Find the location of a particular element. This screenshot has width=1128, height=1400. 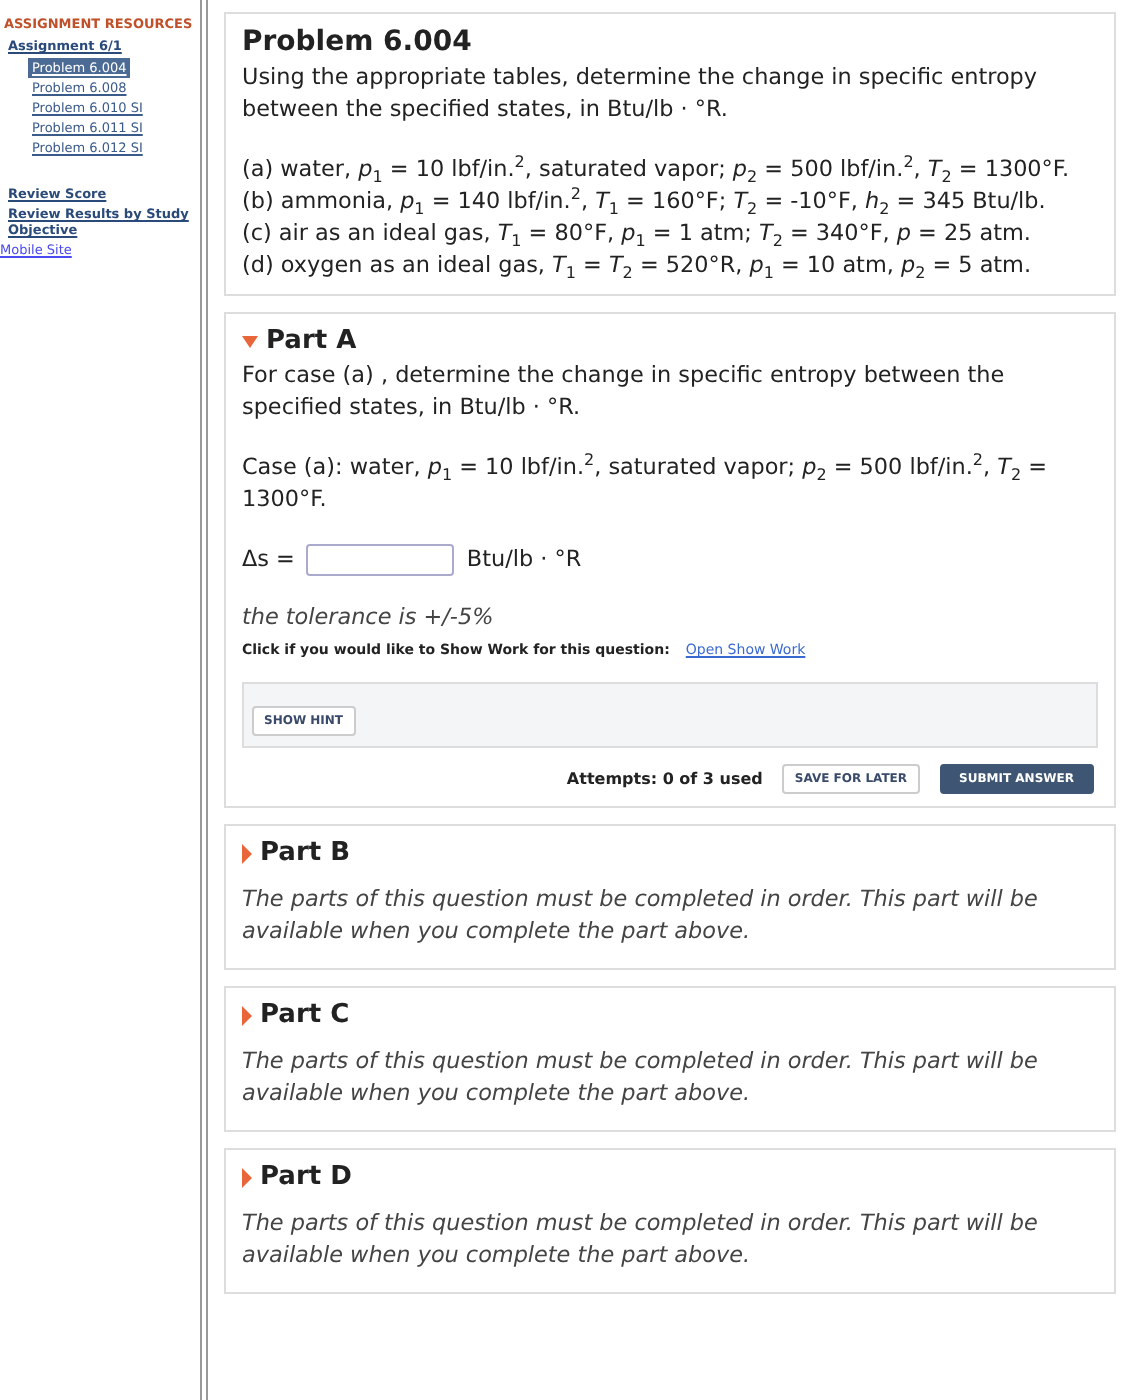

case-text: Case (a): water, p$_{1}$ = 10 lbf/in.$^{2}$, saturated vapor; p$_{2}$ = 500 lbf/in.$^{2}$, T$_{2}$ = 1300°F. is located at coordinates (645, 484).